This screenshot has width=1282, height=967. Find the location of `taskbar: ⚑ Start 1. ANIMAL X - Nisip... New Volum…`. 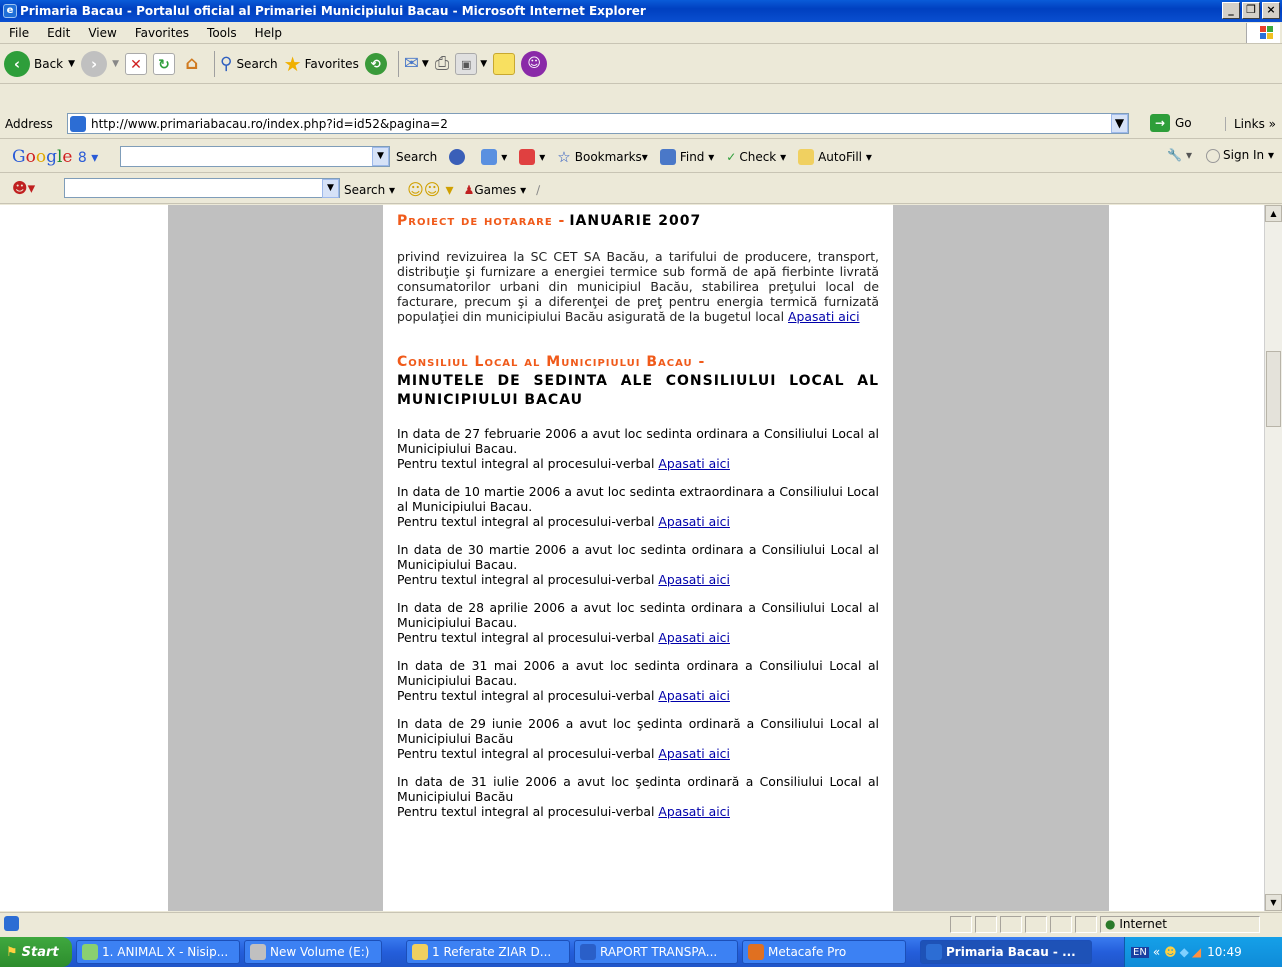

taskbar: ⚑ Start 1. ANIMAL X - Nisip... New Volum… is located at coordinates (641, 952).